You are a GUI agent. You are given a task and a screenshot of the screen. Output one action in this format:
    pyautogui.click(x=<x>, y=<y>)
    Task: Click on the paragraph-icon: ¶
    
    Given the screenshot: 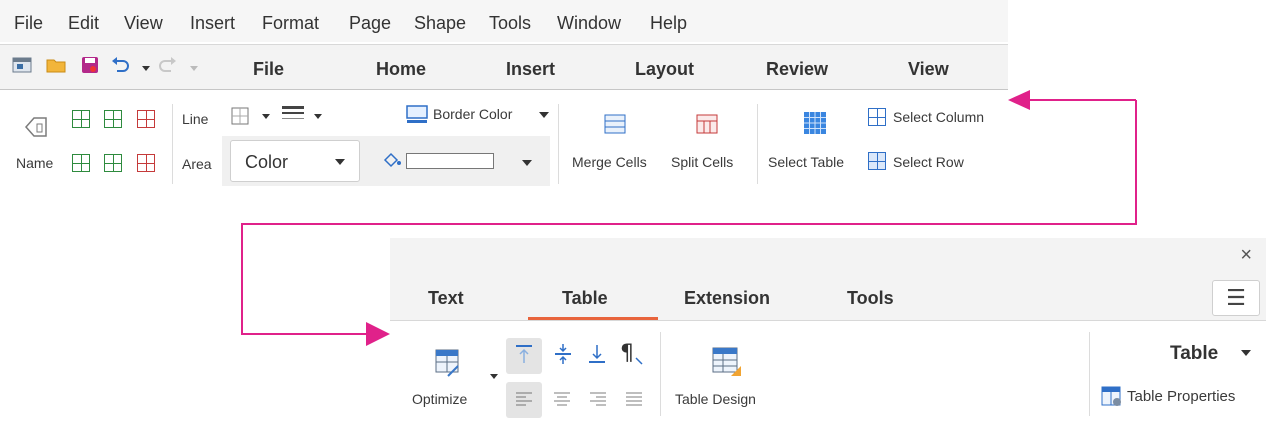 What is the action you would take?
    pyautogui.click(x=631, y=353)
    